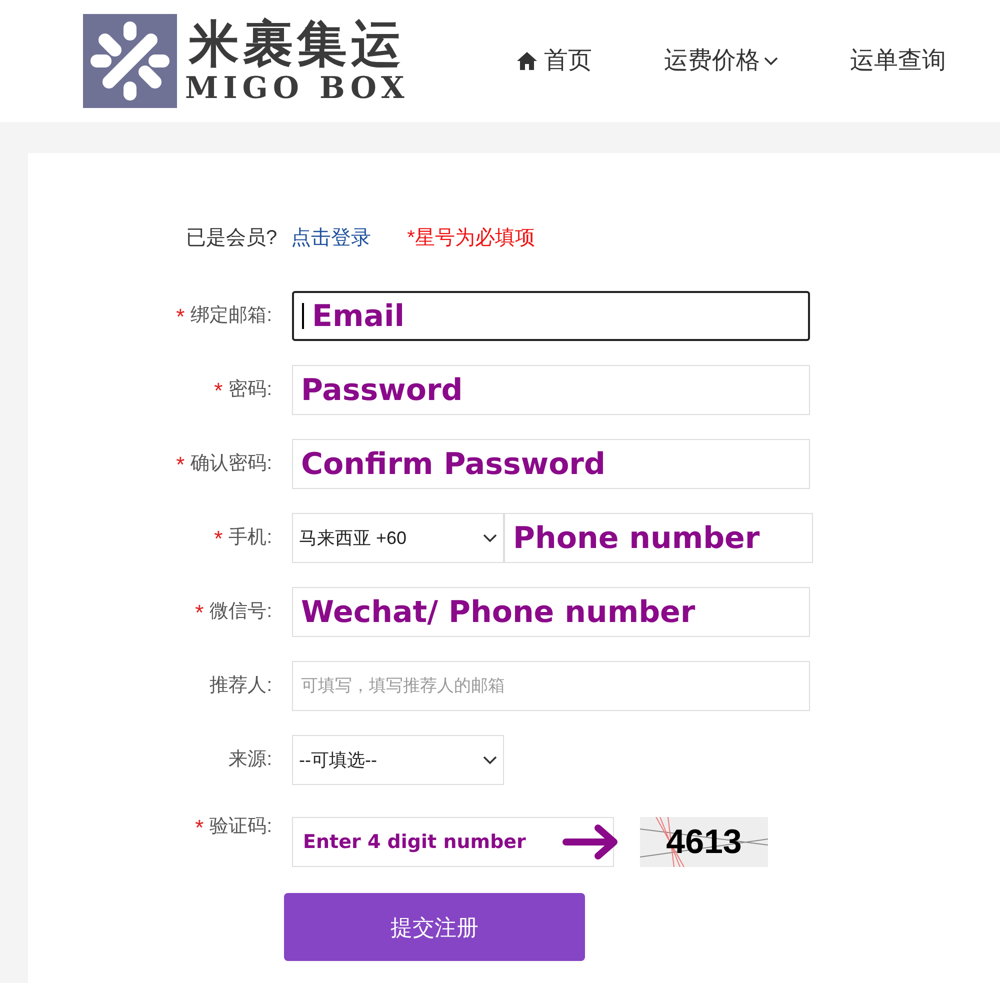 The width and height of the screenshot is (1000, 983). What do you see at coordinates (231, 316) in the screenshot?
I see `field-label: 绑定邮箱:` at bounding box center [231, 316].